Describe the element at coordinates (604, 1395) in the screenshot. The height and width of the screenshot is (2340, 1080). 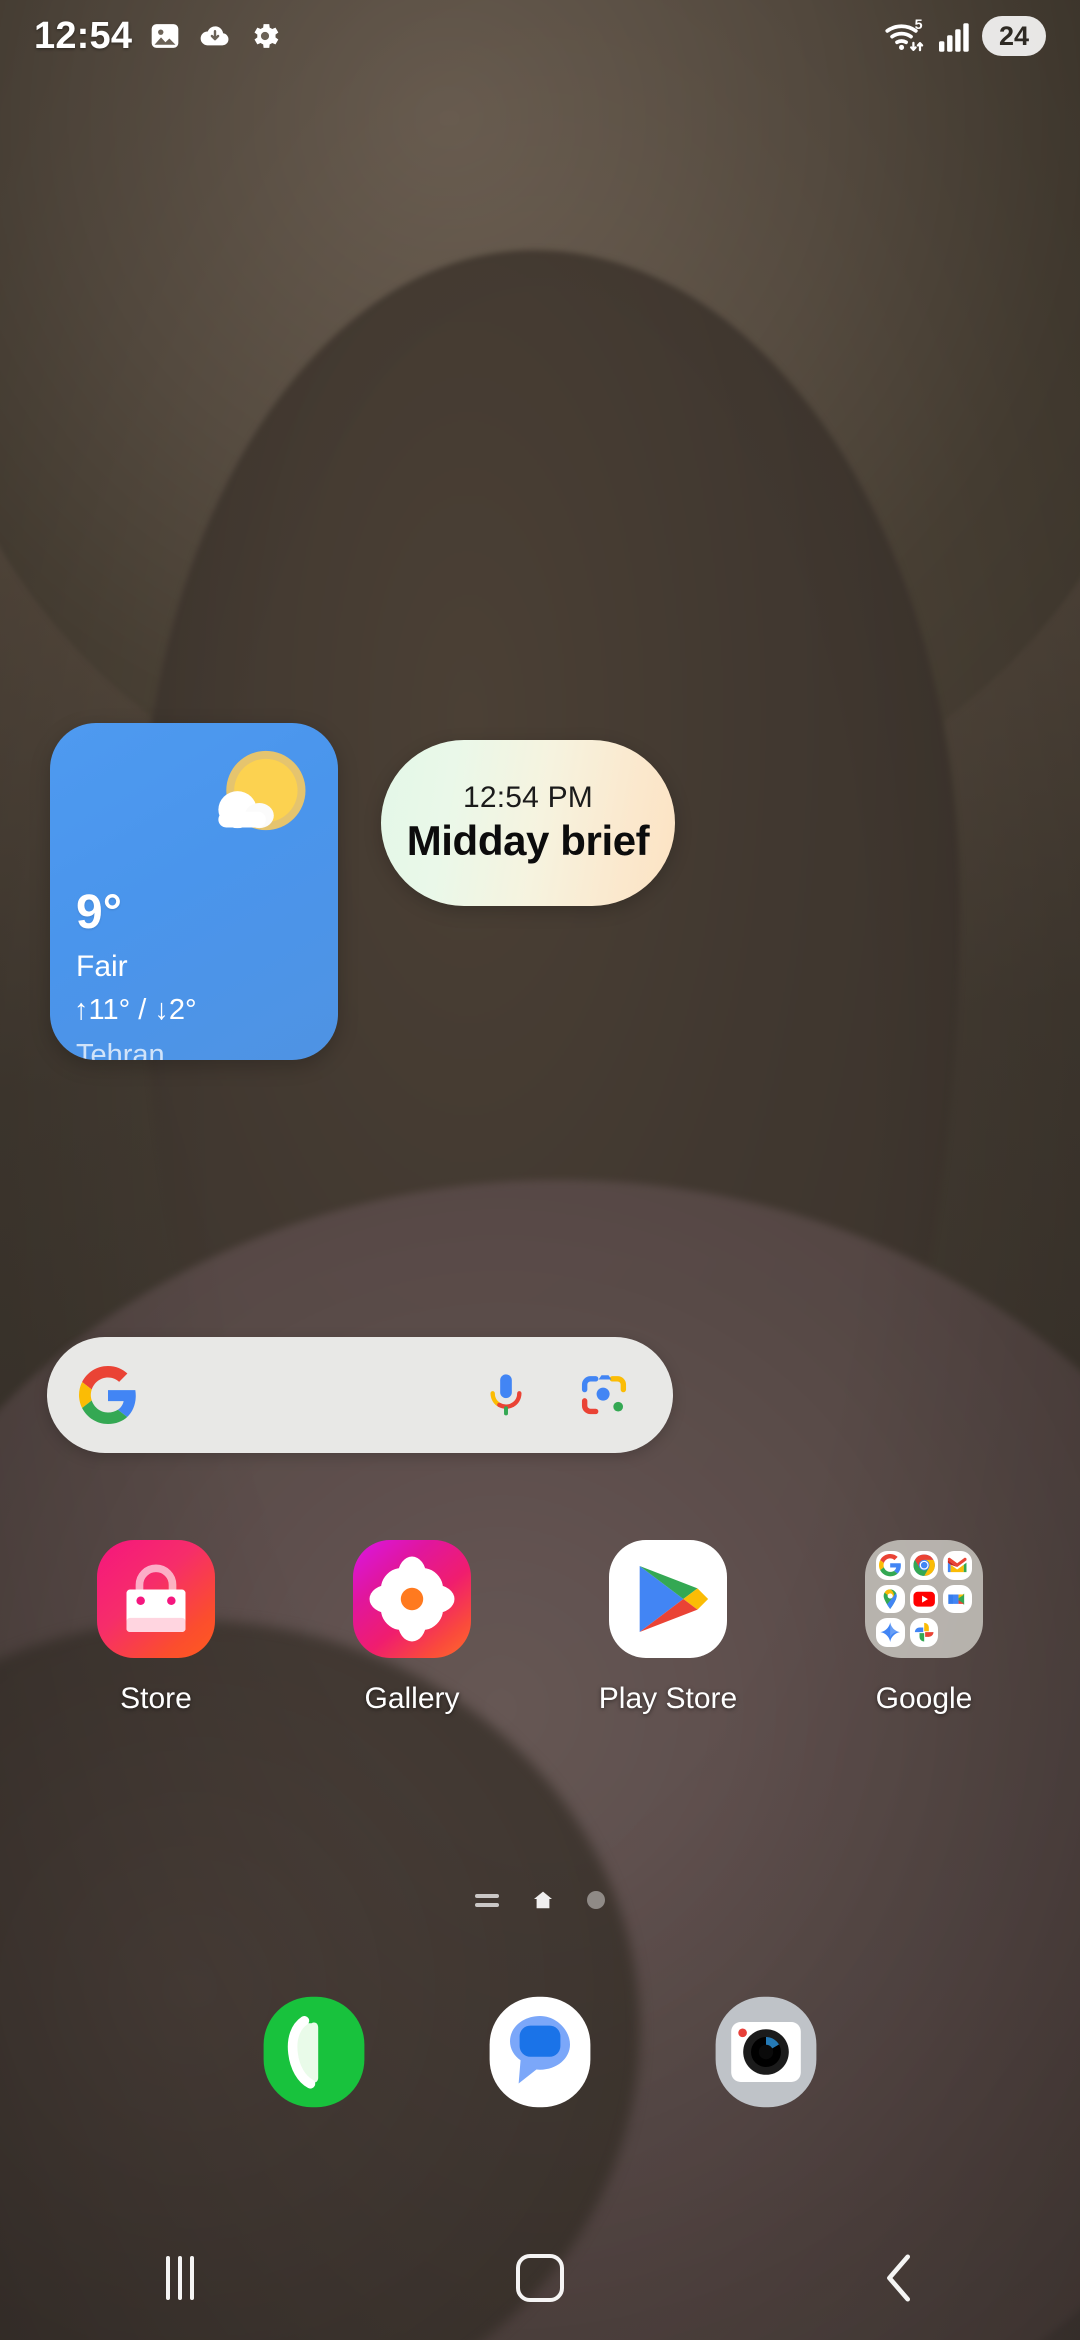
I see `google-lens-icon` at that location.